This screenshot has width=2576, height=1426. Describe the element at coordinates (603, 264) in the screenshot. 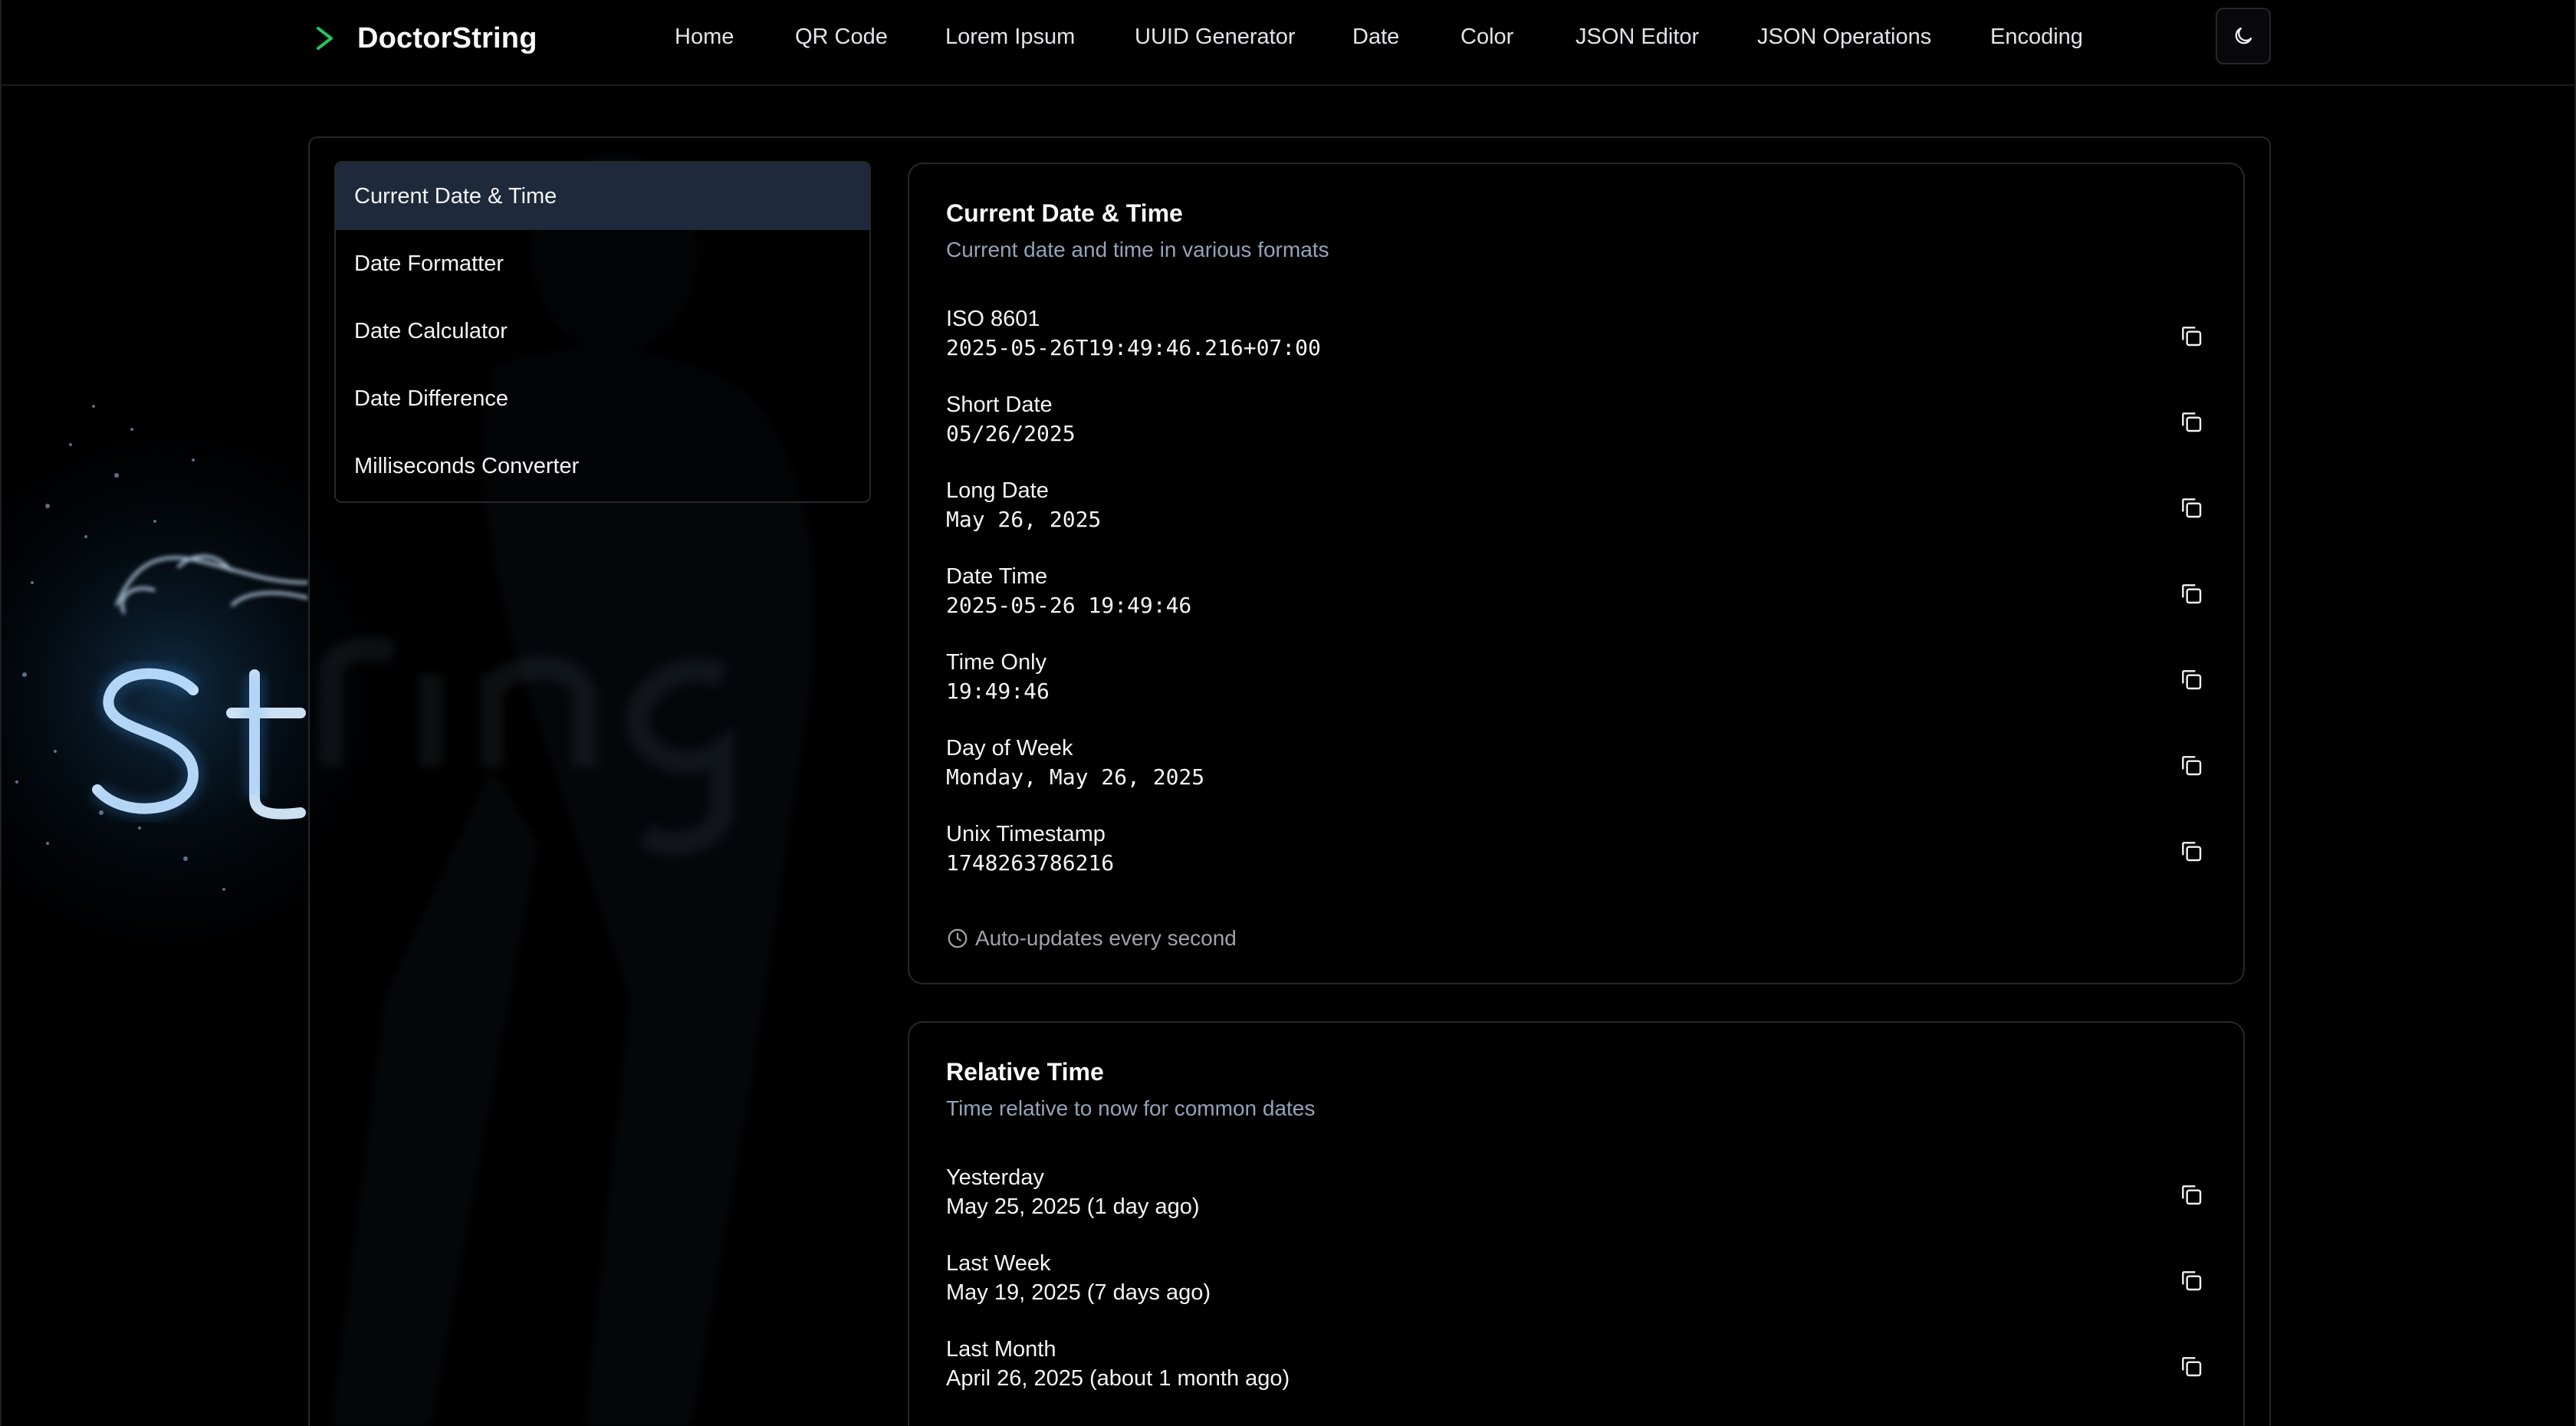

I see `sidebar-item-date-formatter: Date Formatter` at that location.